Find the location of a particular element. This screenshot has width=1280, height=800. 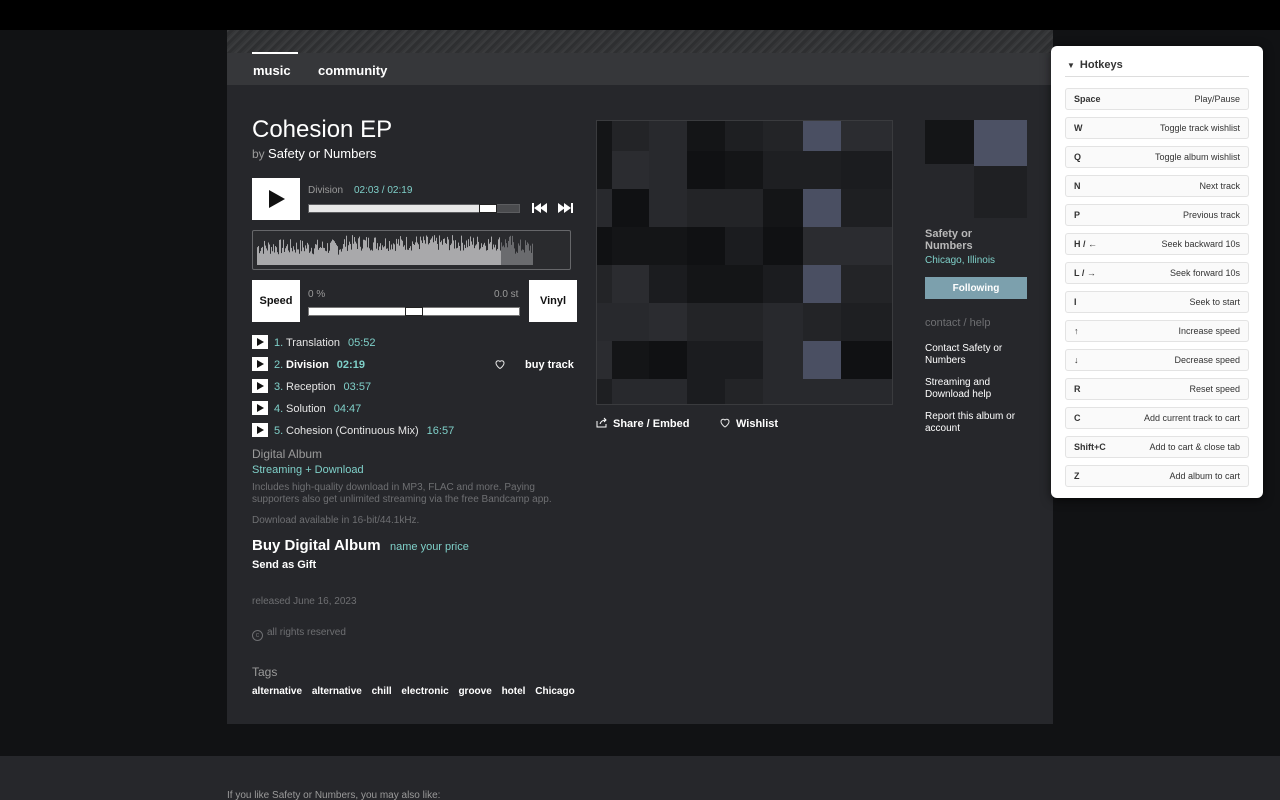

tab-music: music is located at coordinates (275, 65).